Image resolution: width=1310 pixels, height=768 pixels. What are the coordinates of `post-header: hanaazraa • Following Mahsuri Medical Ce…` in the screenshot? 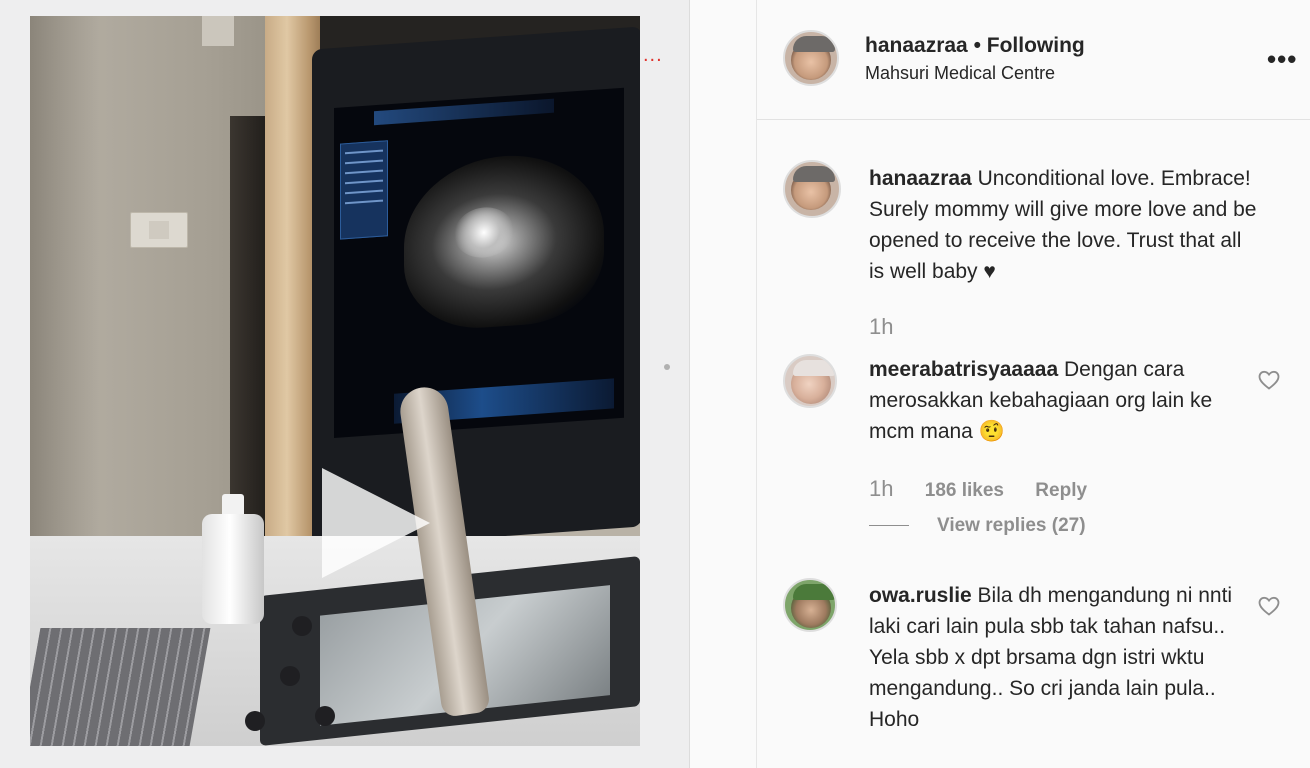 It's located at (1033, 60).